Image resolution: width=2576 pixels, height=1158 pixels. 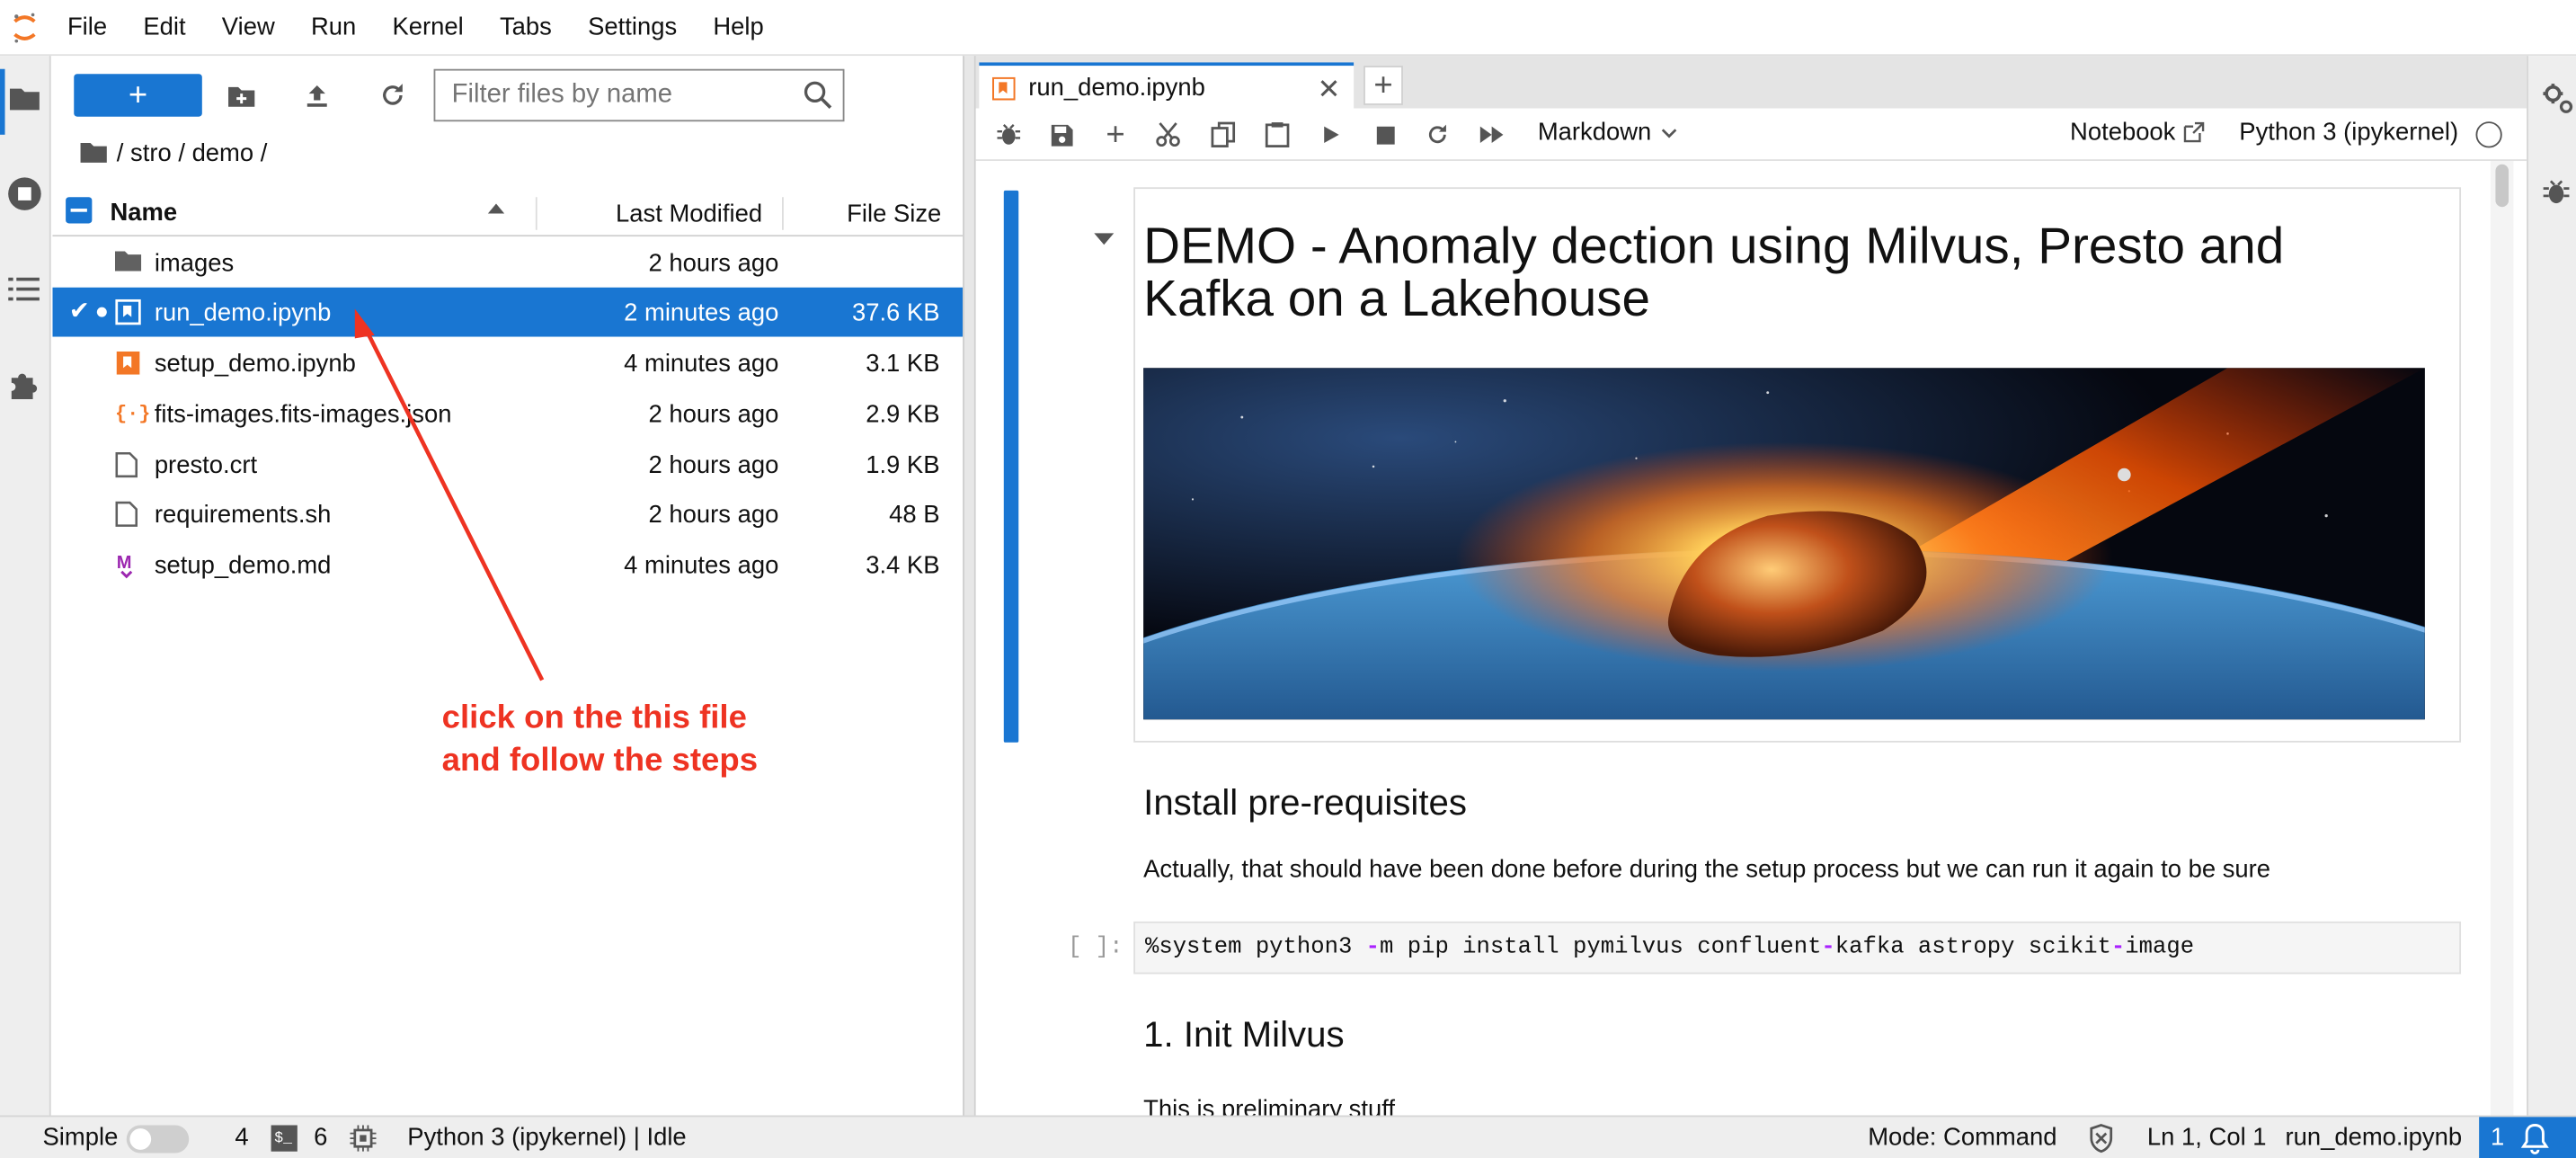 I want to click on notifications-button: 1, so click(x=2527, y=1137).